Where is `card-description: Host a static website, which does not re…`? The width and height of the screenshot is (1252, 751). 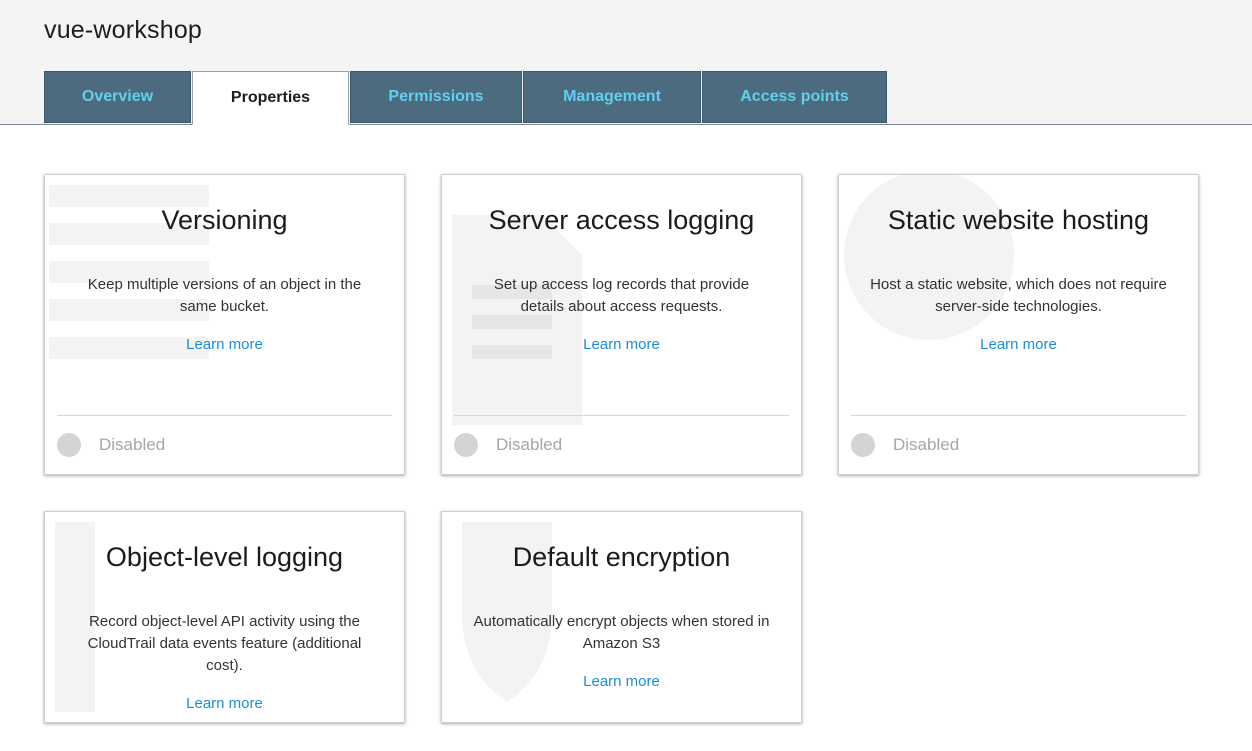
card-description: Host a static website, which does not re… is located at coordinates (1018, 295).